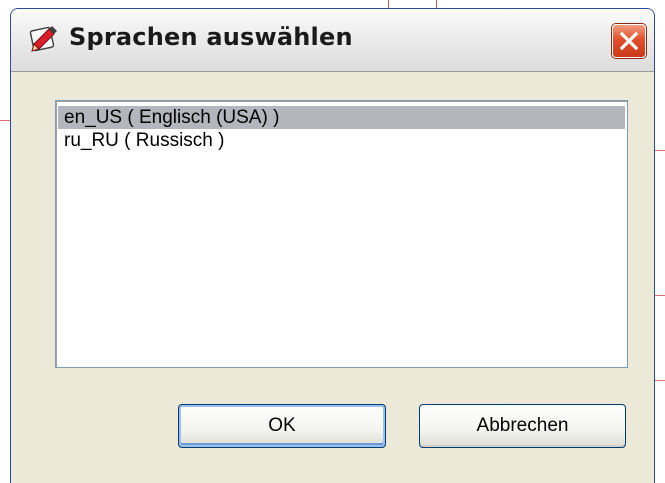 This screenshot has height=483, width=665. I want to click on list-item-en-us: en_US ( Englisch (USA) ), so click(341, 117).